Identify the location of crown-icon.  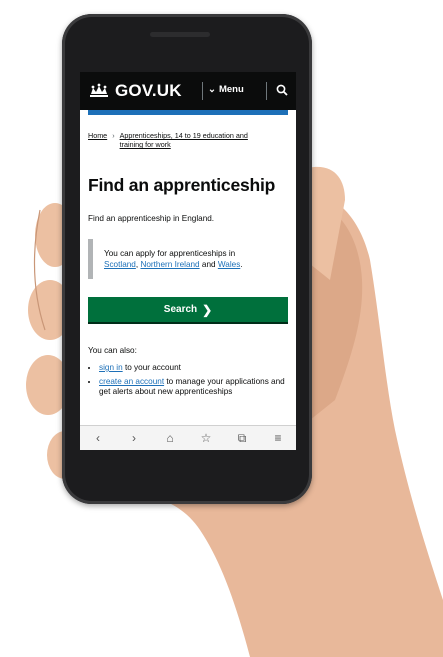
(99, 90).